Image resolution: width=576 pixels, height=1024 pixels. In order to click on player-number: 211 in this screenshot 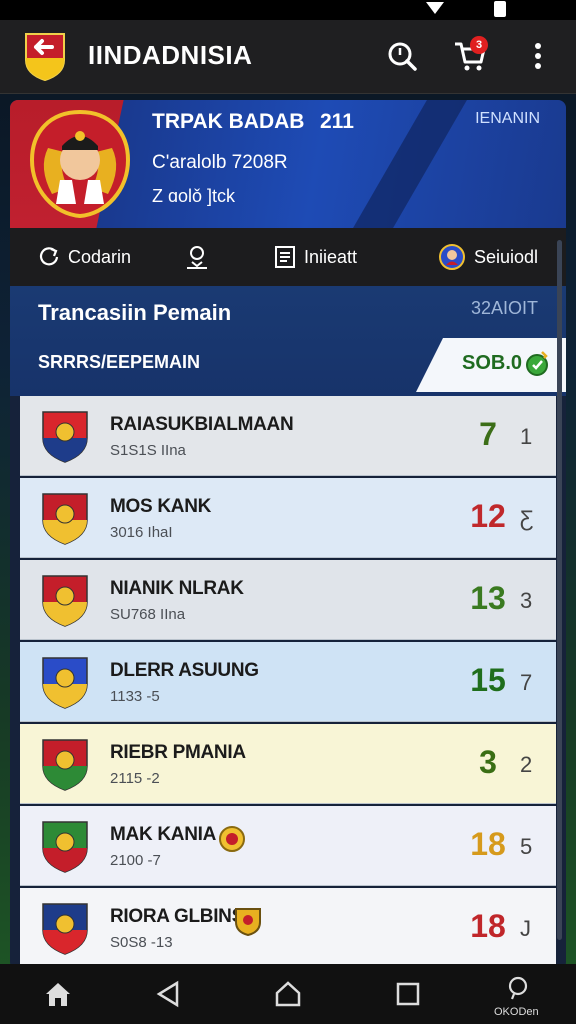, I will do `click(337, 121)`.